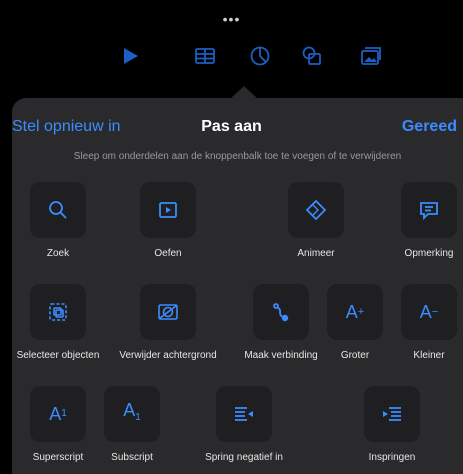 This screenshot has width=463, height=474. I want to click on tool-font-smaller-label: Kleiner, so click(429, 355).